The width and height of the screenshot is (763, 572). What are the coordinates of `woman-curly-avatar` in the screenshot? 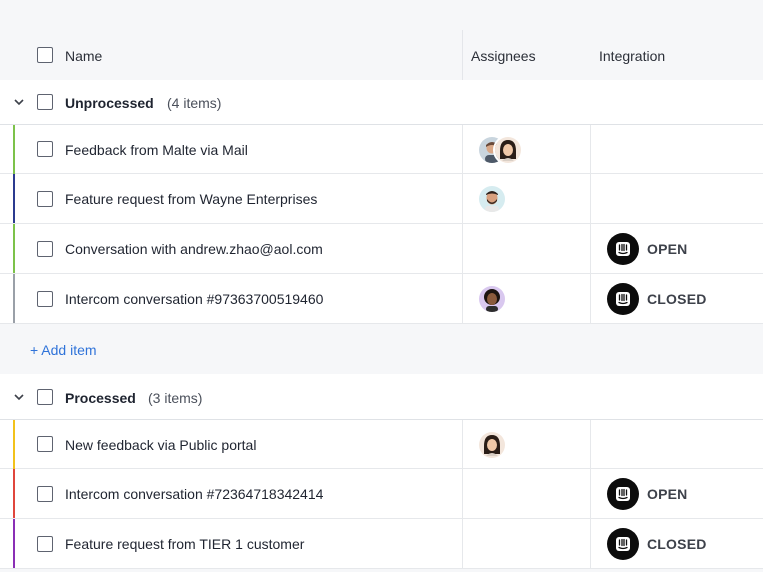 It's located at (492, 299).